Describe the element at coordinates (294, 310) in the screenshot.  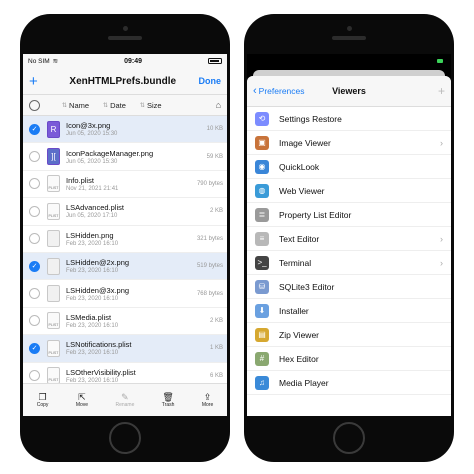
I see `viewer-label: Installer` at that location.